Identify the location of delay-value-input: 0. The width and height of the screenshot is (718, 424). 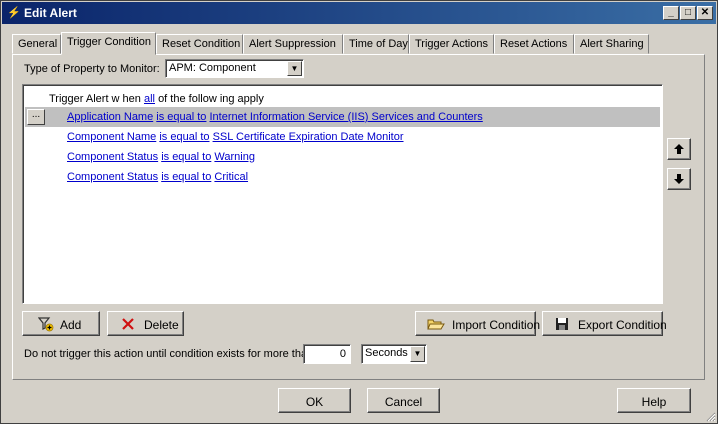
(327, 354).